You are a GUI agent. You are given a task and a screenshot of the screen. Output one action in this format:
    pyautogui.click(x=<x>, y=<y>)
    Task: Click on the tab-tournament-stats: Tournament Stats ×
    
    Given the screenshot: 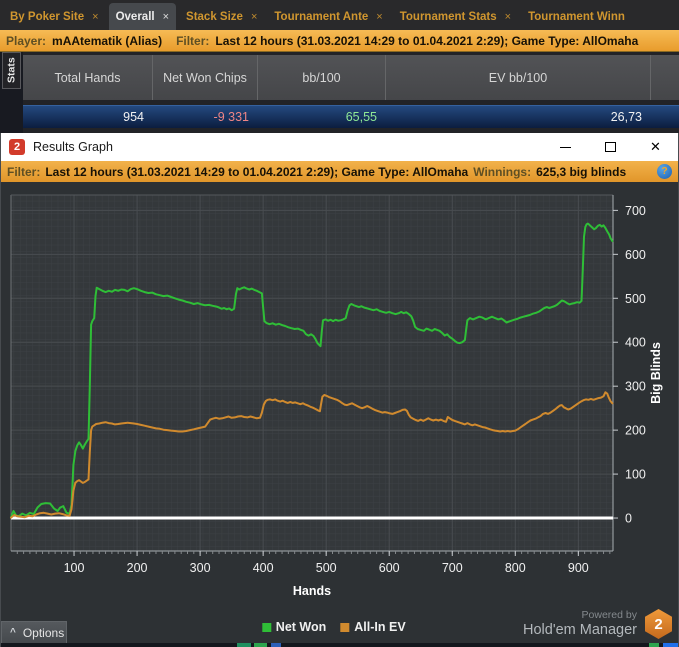 What is the action you would take?
    pyautogui.click(x=455, y=16)
    